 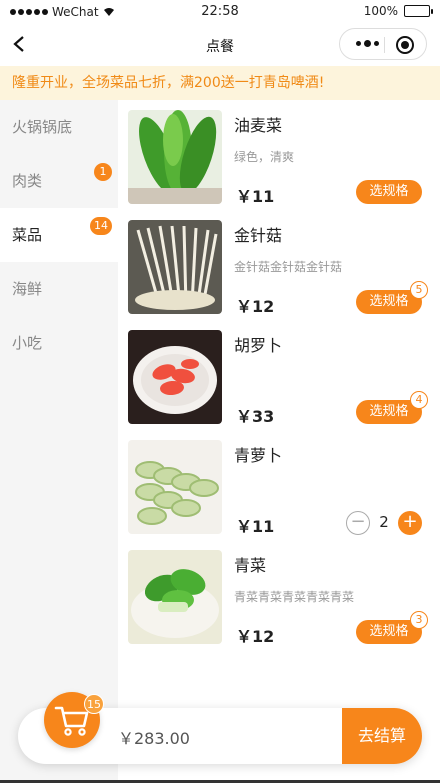 I want to click on cart-total: ￥283.00, so click(x=154, y=738).